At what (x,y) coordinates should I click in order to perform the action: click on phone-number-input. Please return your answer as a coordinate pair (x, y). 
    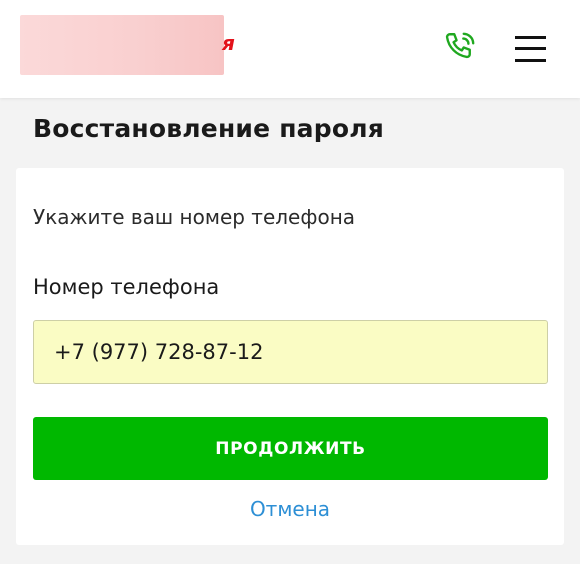
    Looking at the image, I should click on (290, 352).